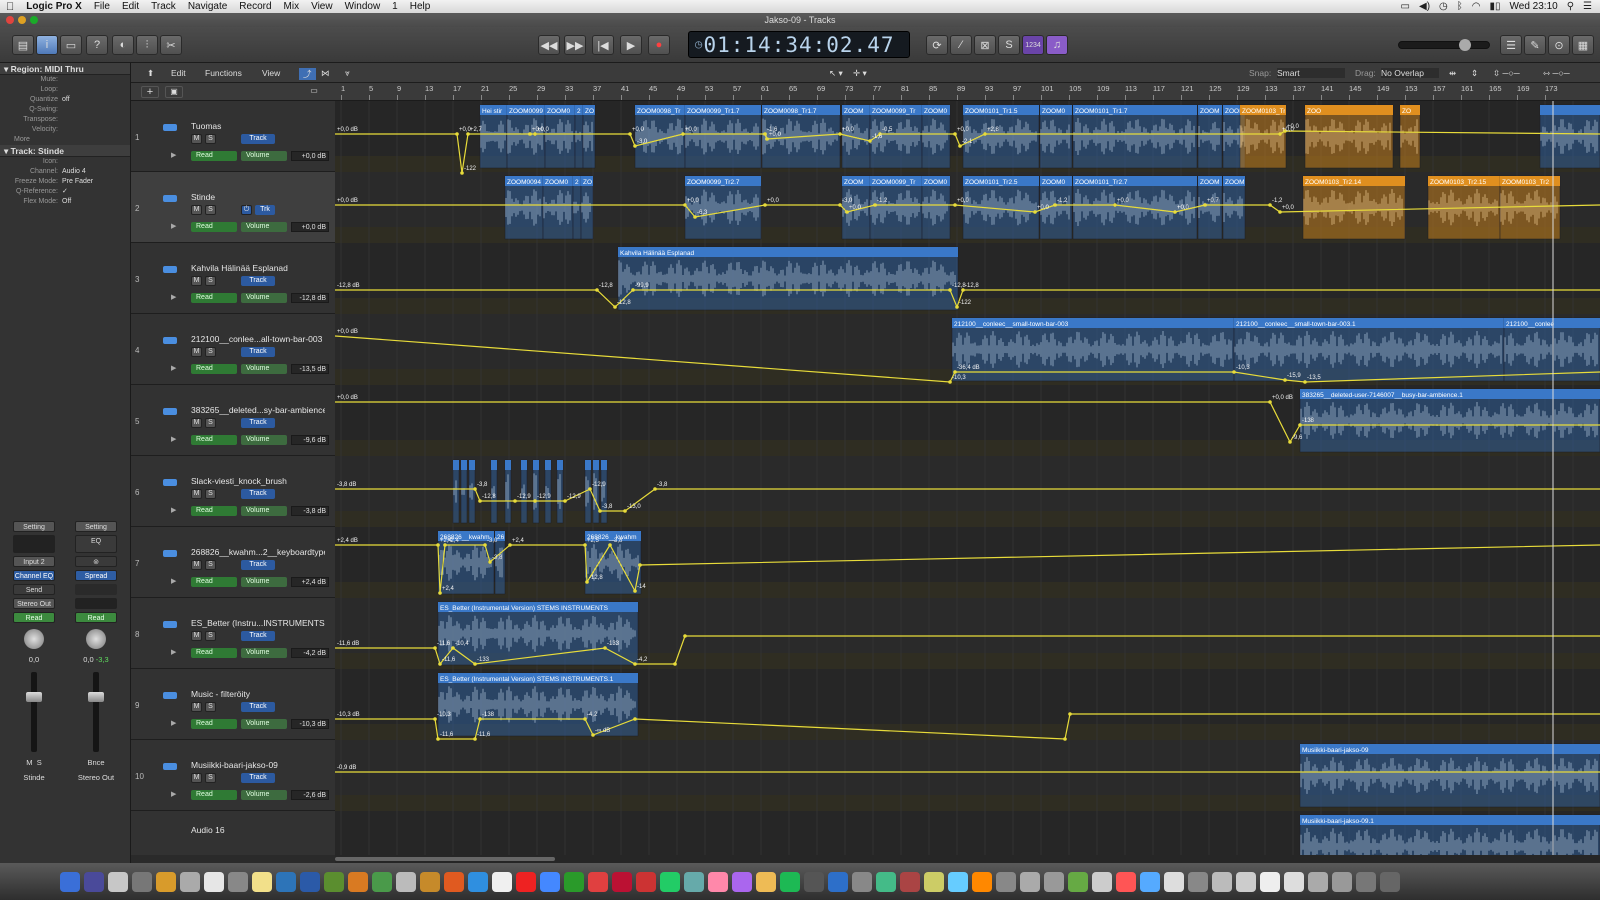 The height and width of the screenshot is (900, 1600). Describe the element at coordinates (310, 440) in the screenshot. I see `automation-value: -9,6 dB` at that location.